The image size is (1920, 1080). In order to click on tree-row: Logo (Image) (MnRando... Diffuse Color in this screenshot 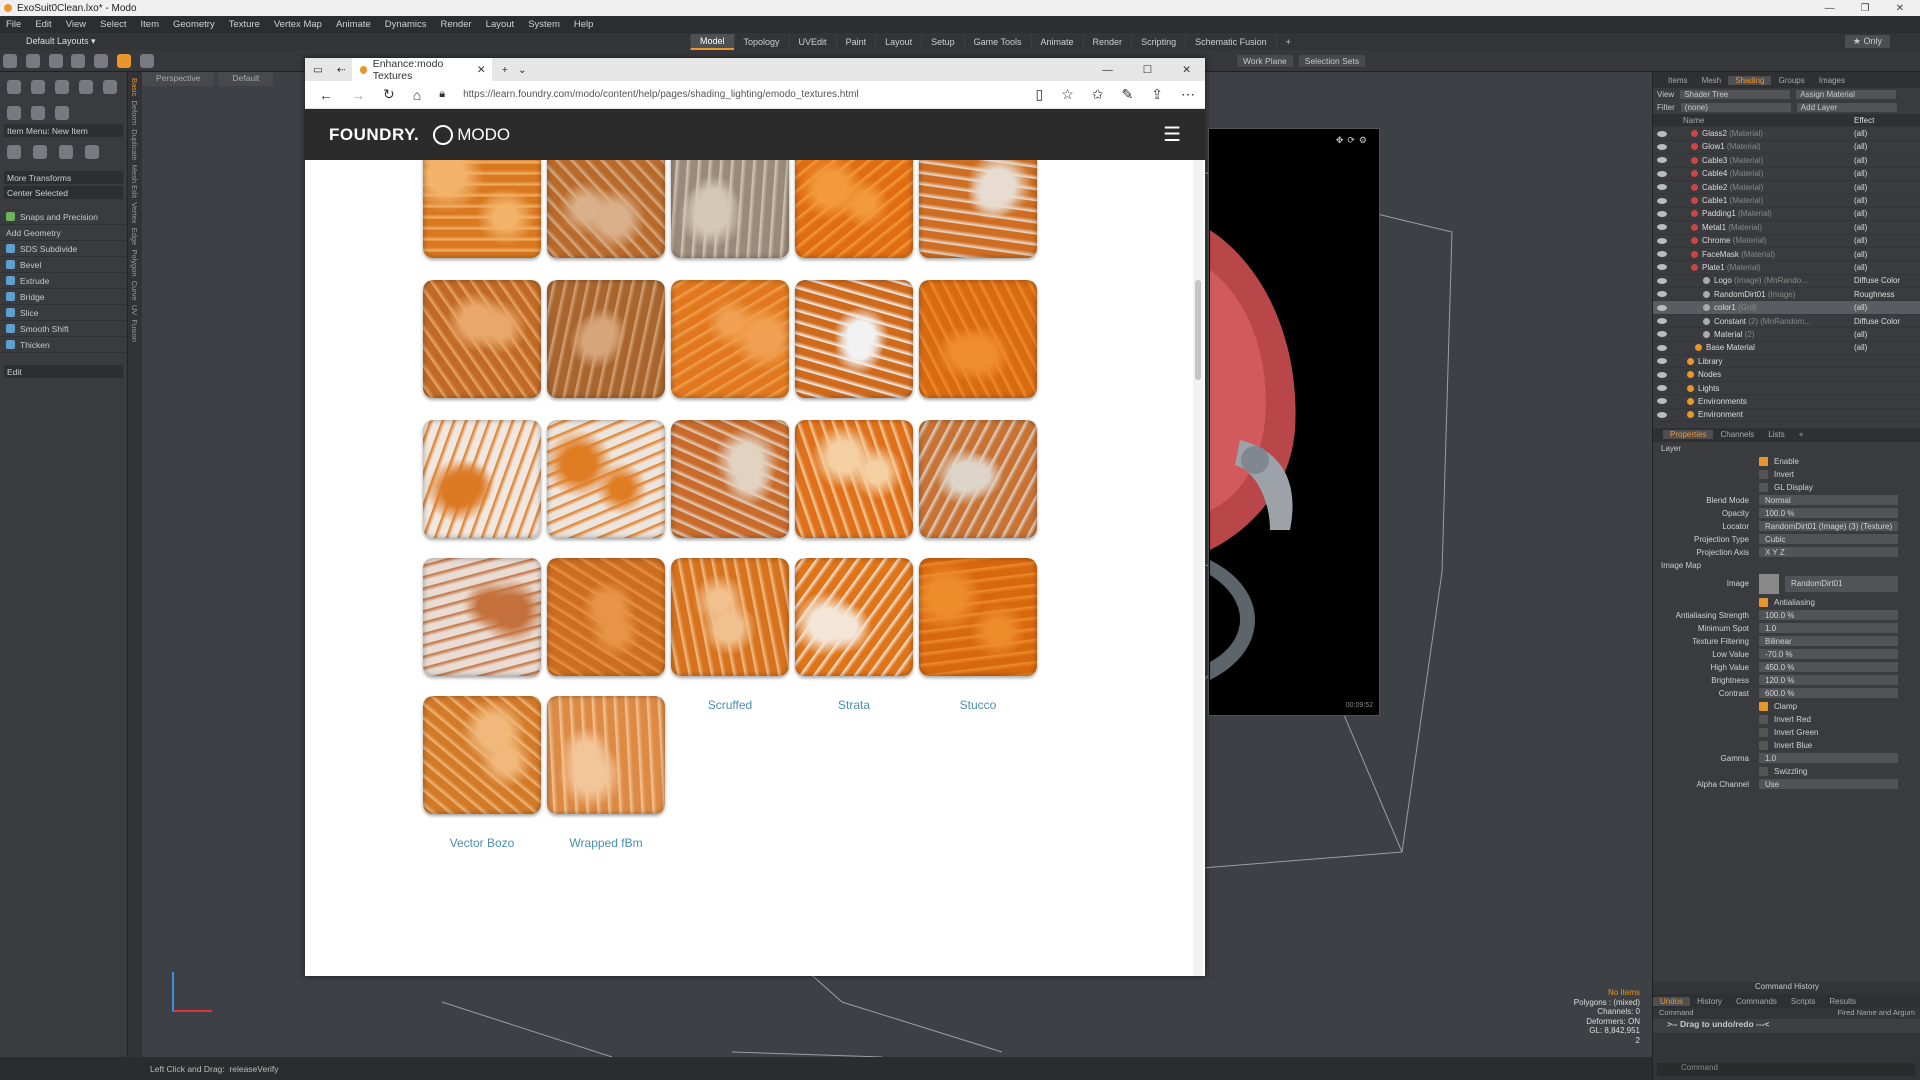, I will do `click(1786, 282)`.